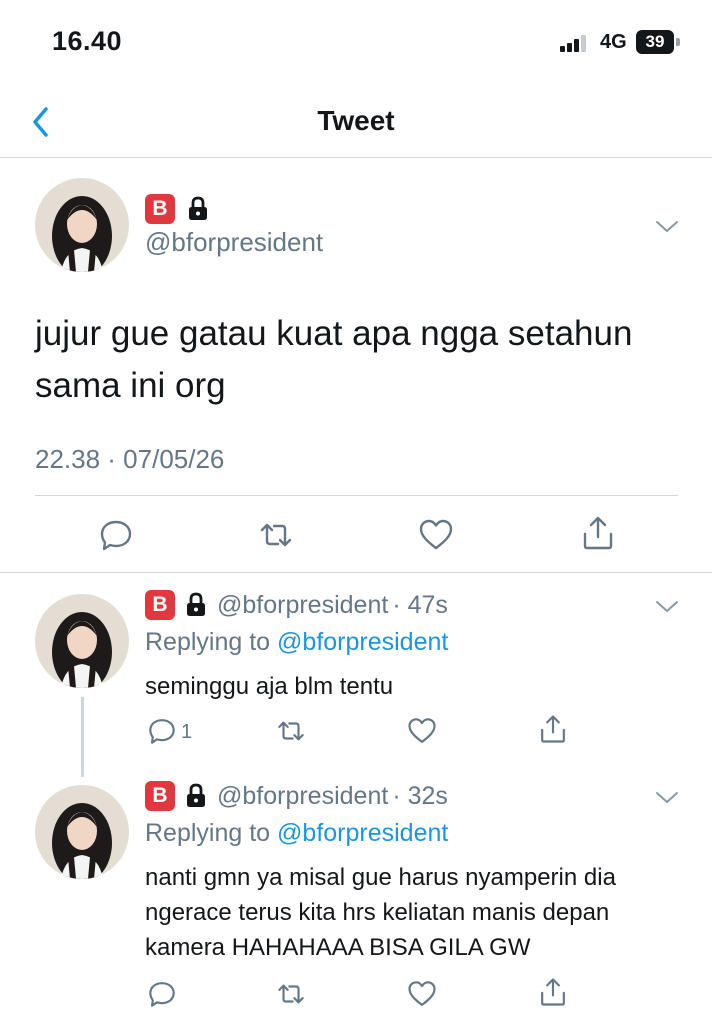 Image resolution: width=712 pixels, height=1024 pixels. I want to click on reply-count: 1, so click(187, 732).